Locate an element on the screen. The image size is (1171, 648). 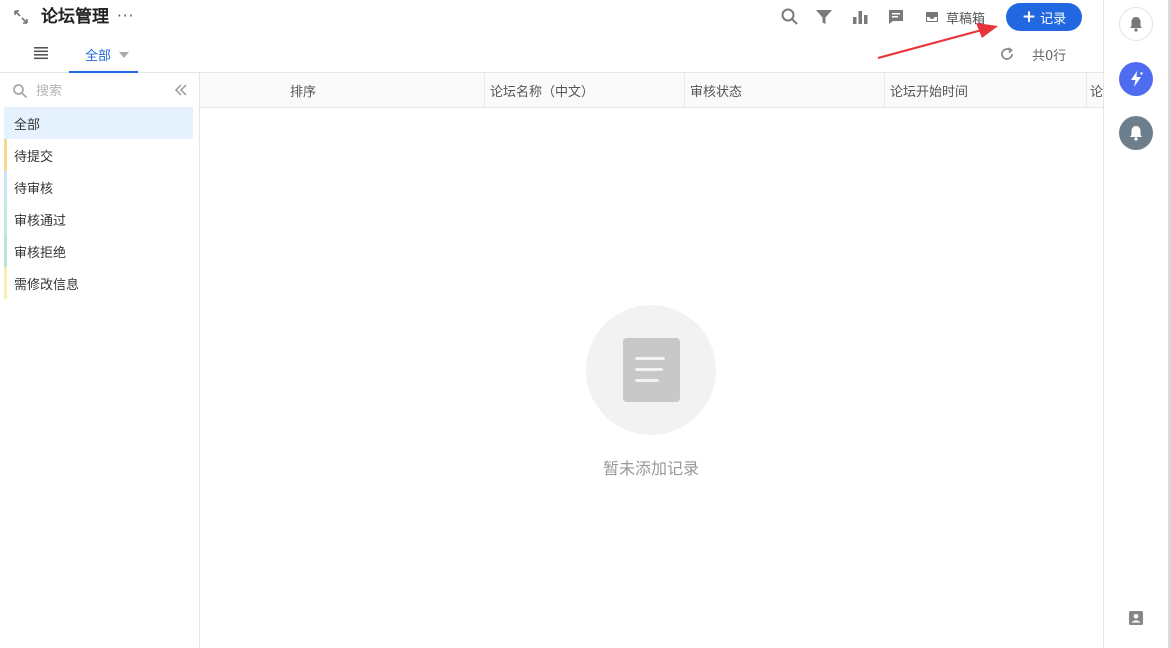
row-count: 共0行 is located at coordinates (1049, 56).